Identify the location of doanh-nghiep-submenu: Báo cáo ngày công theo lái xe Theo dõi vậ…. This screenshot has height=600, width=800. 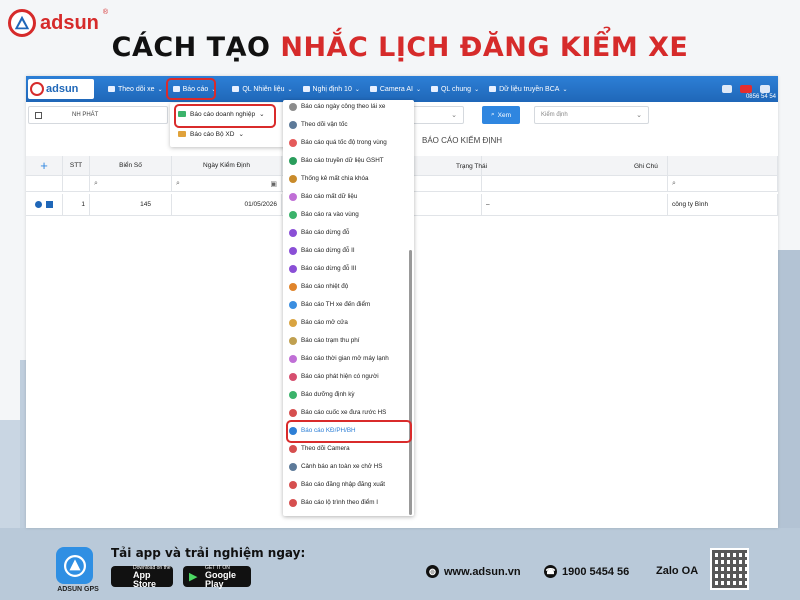
(348, 308).